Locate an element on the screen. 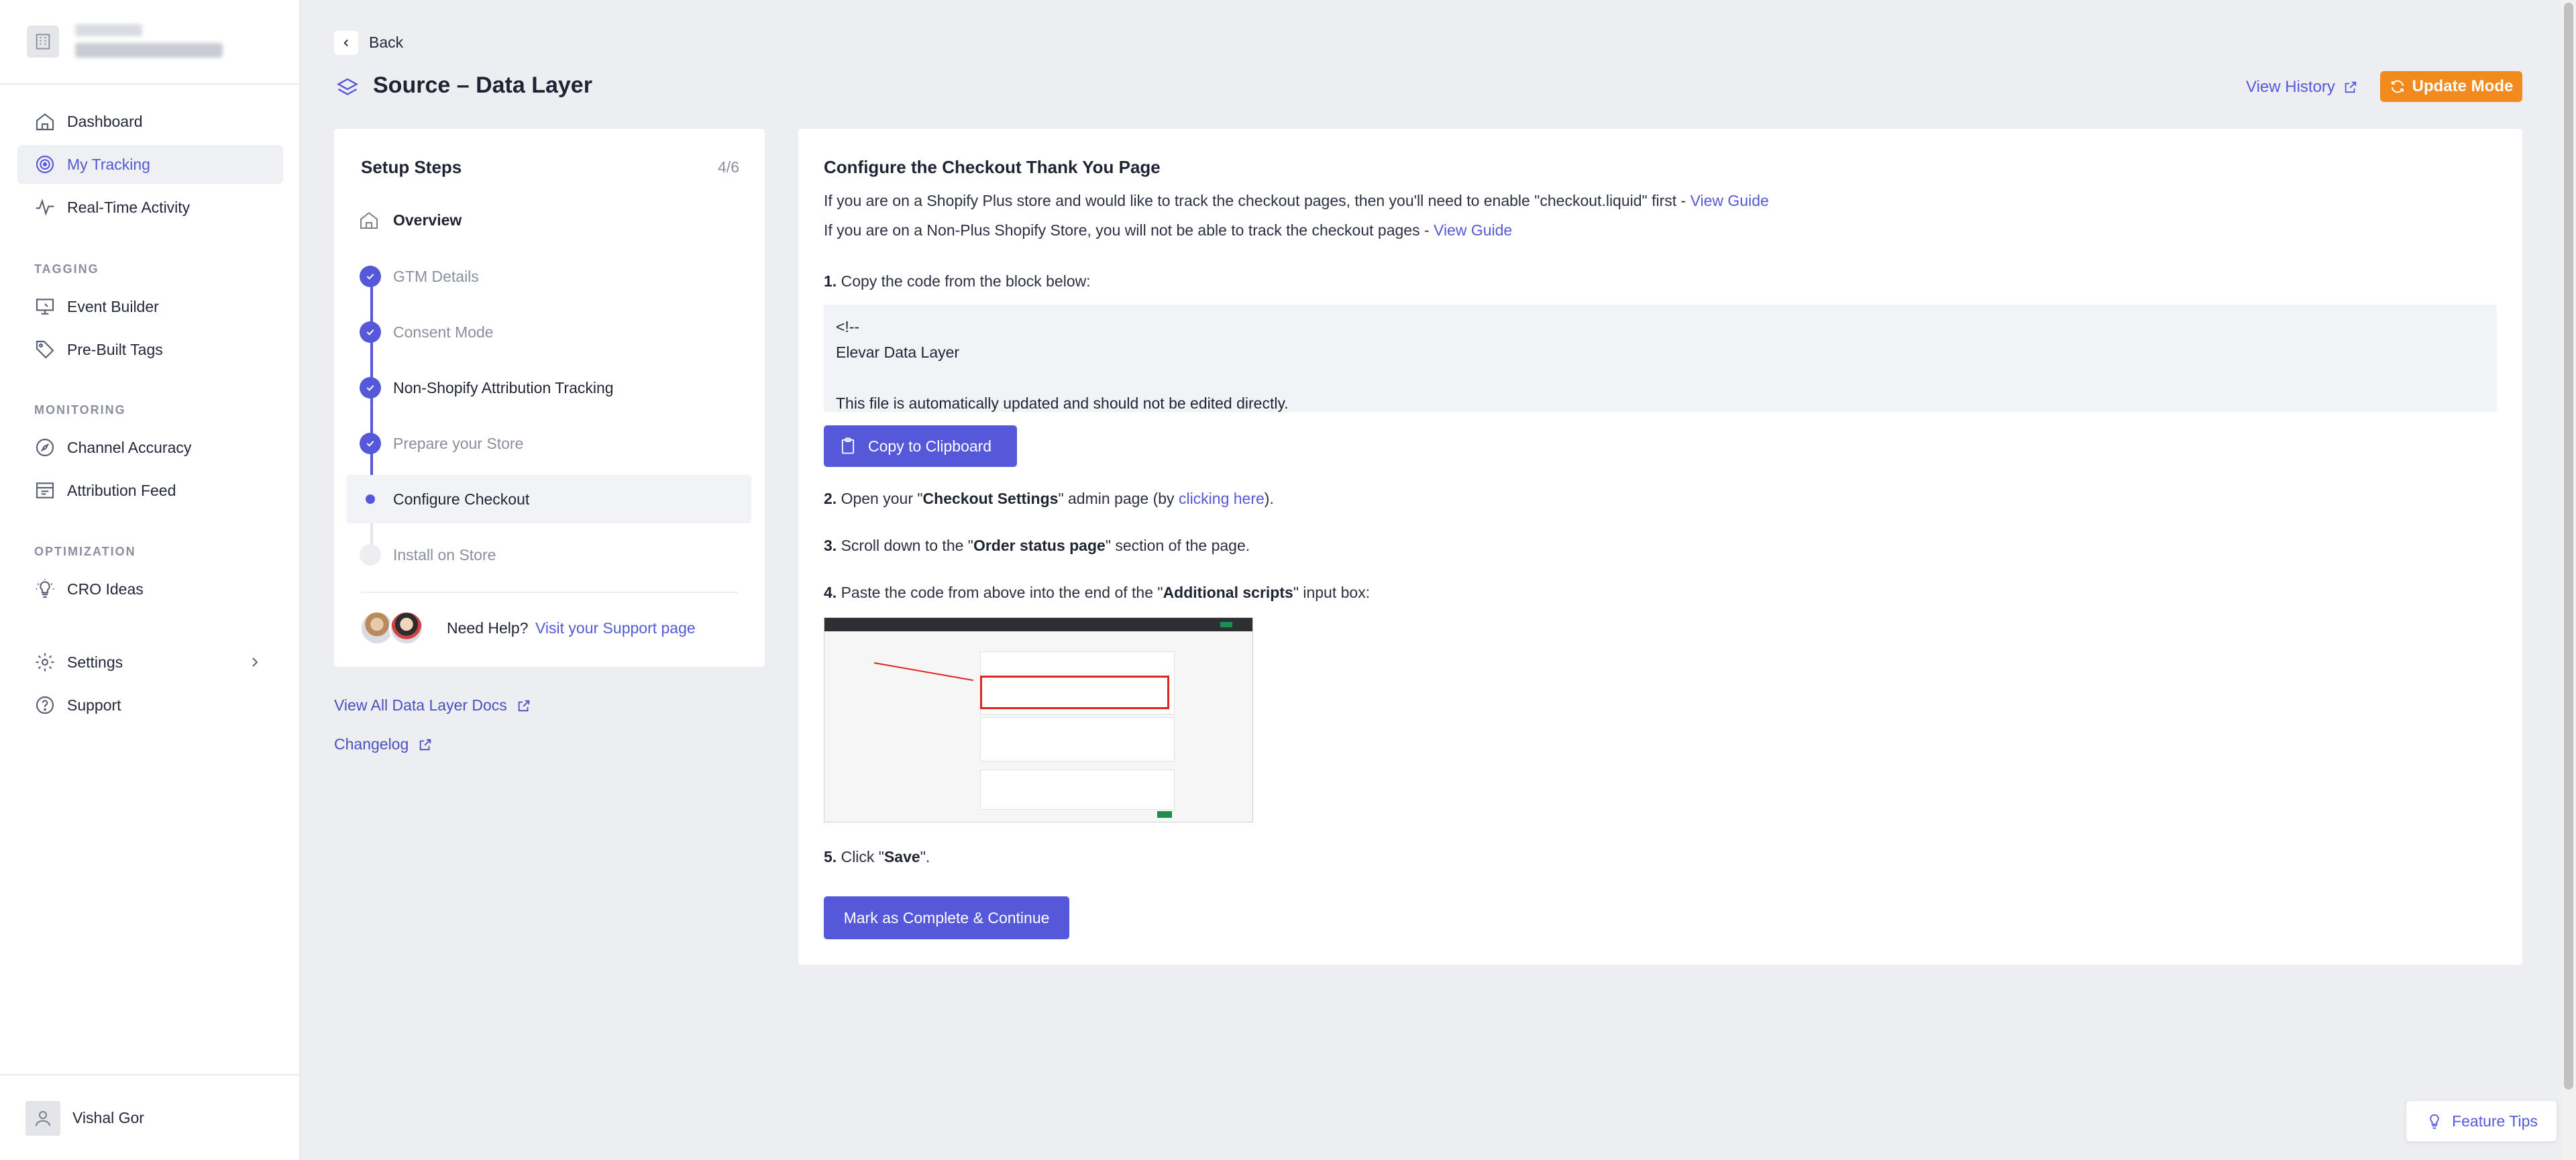 Image resolution: width=2576 pixels, height=1160 pixels. changelog-link: Changelog is located at coordinates (383, 744).